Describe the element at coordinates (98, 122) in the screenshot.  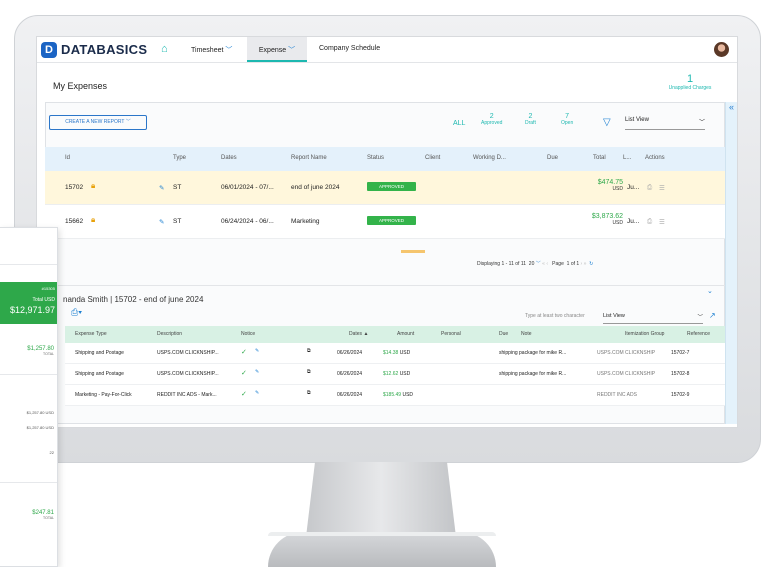
I see `create-report-button: CREATE A NEW REPORT ﹀` at that location.